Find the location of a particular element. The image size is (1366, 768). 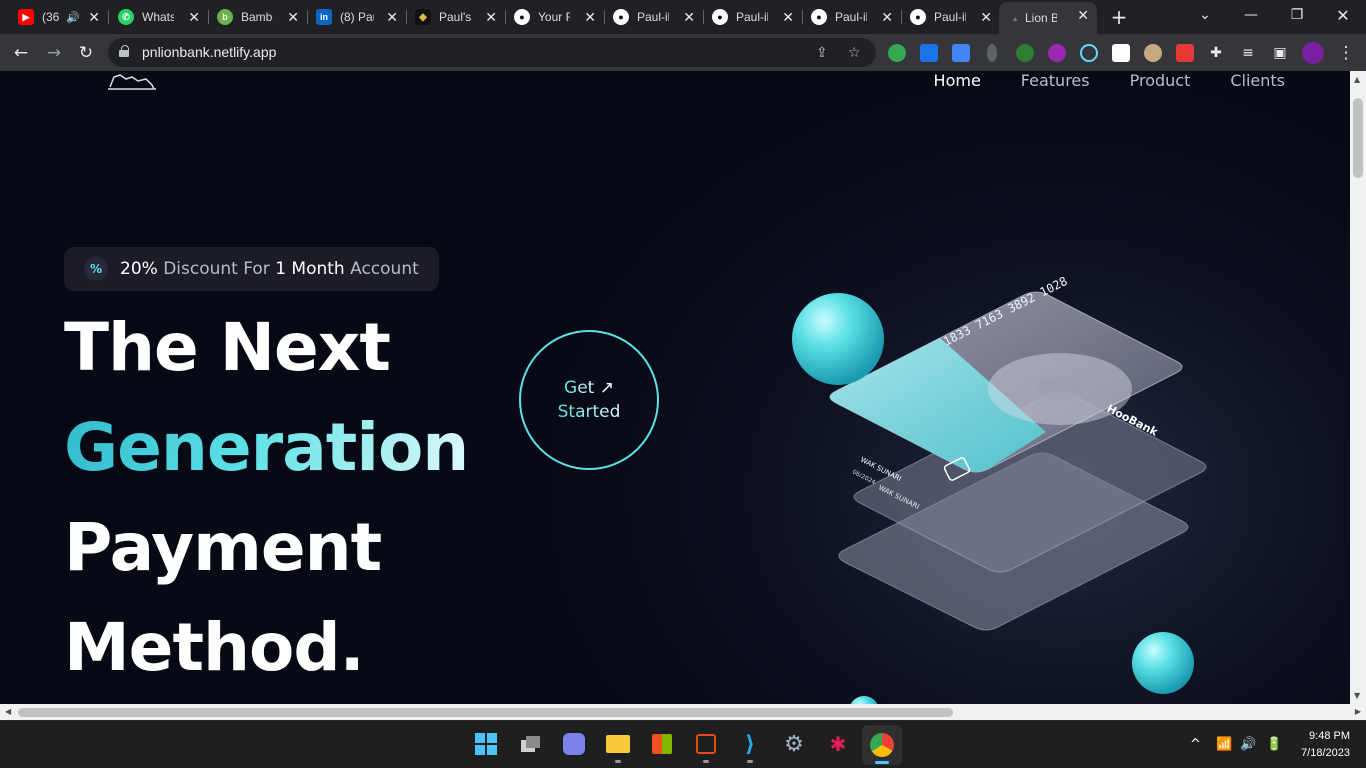

settings-gear-icon: ⚙ is located at coordinates (794, 744).